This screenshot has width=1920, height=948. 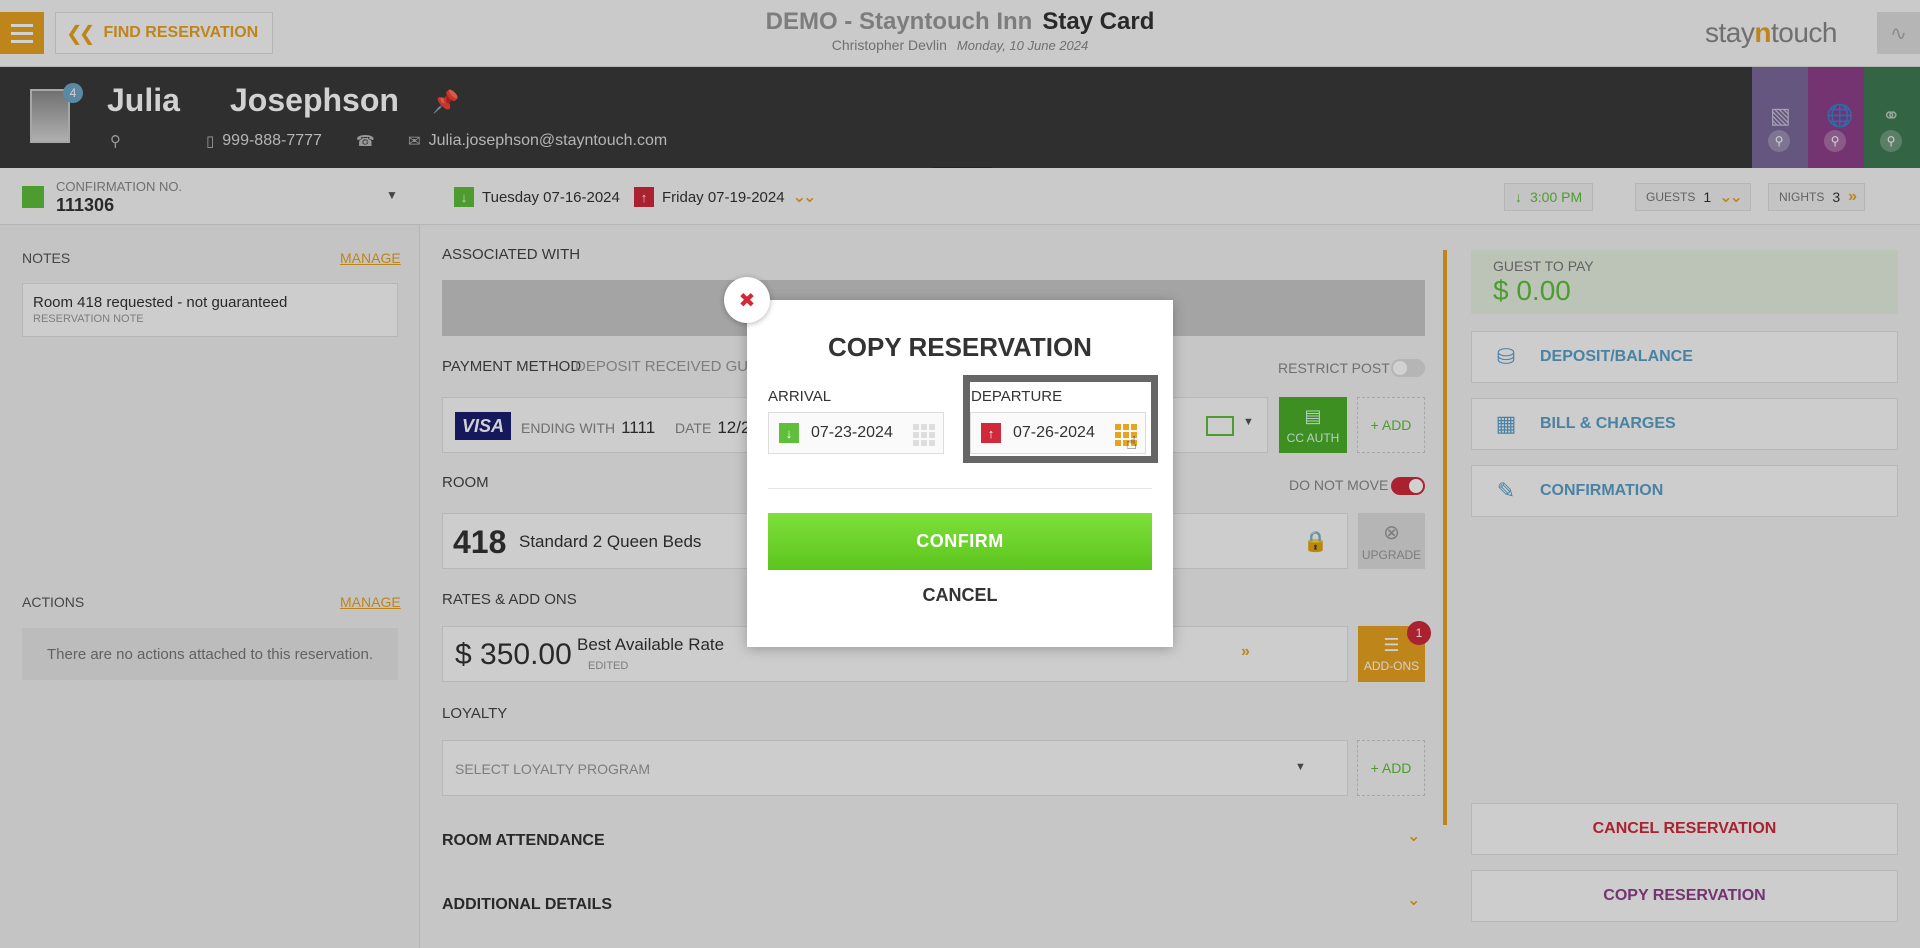 What do you see at coordinates (1131, 443) in the screenshot?
I see `hand-cursor-icon: ☝` at bounding box center [1131, 443].